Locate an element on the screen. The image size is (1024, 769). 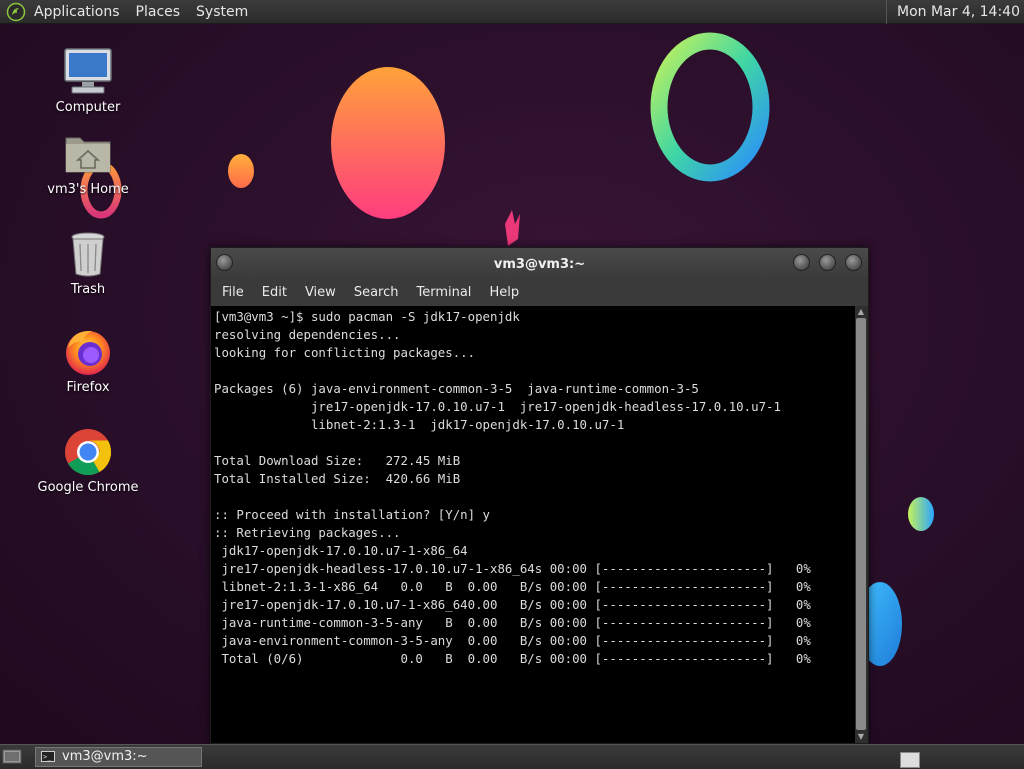
scrollbar-thumb is located at coordinates (861, 524).